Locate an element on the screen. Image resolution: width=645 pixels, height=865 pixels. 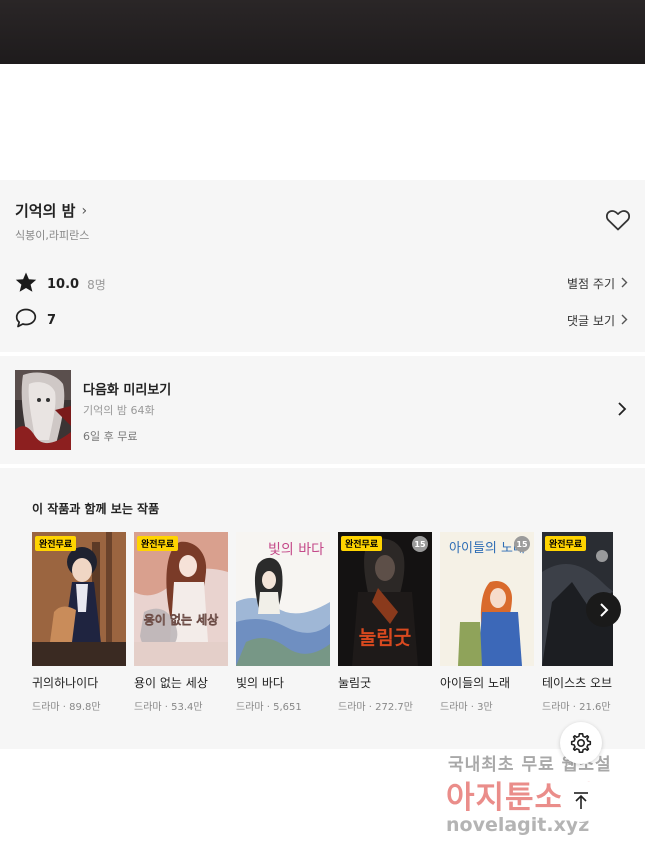
blank-area is located at coordinates (322, 122).